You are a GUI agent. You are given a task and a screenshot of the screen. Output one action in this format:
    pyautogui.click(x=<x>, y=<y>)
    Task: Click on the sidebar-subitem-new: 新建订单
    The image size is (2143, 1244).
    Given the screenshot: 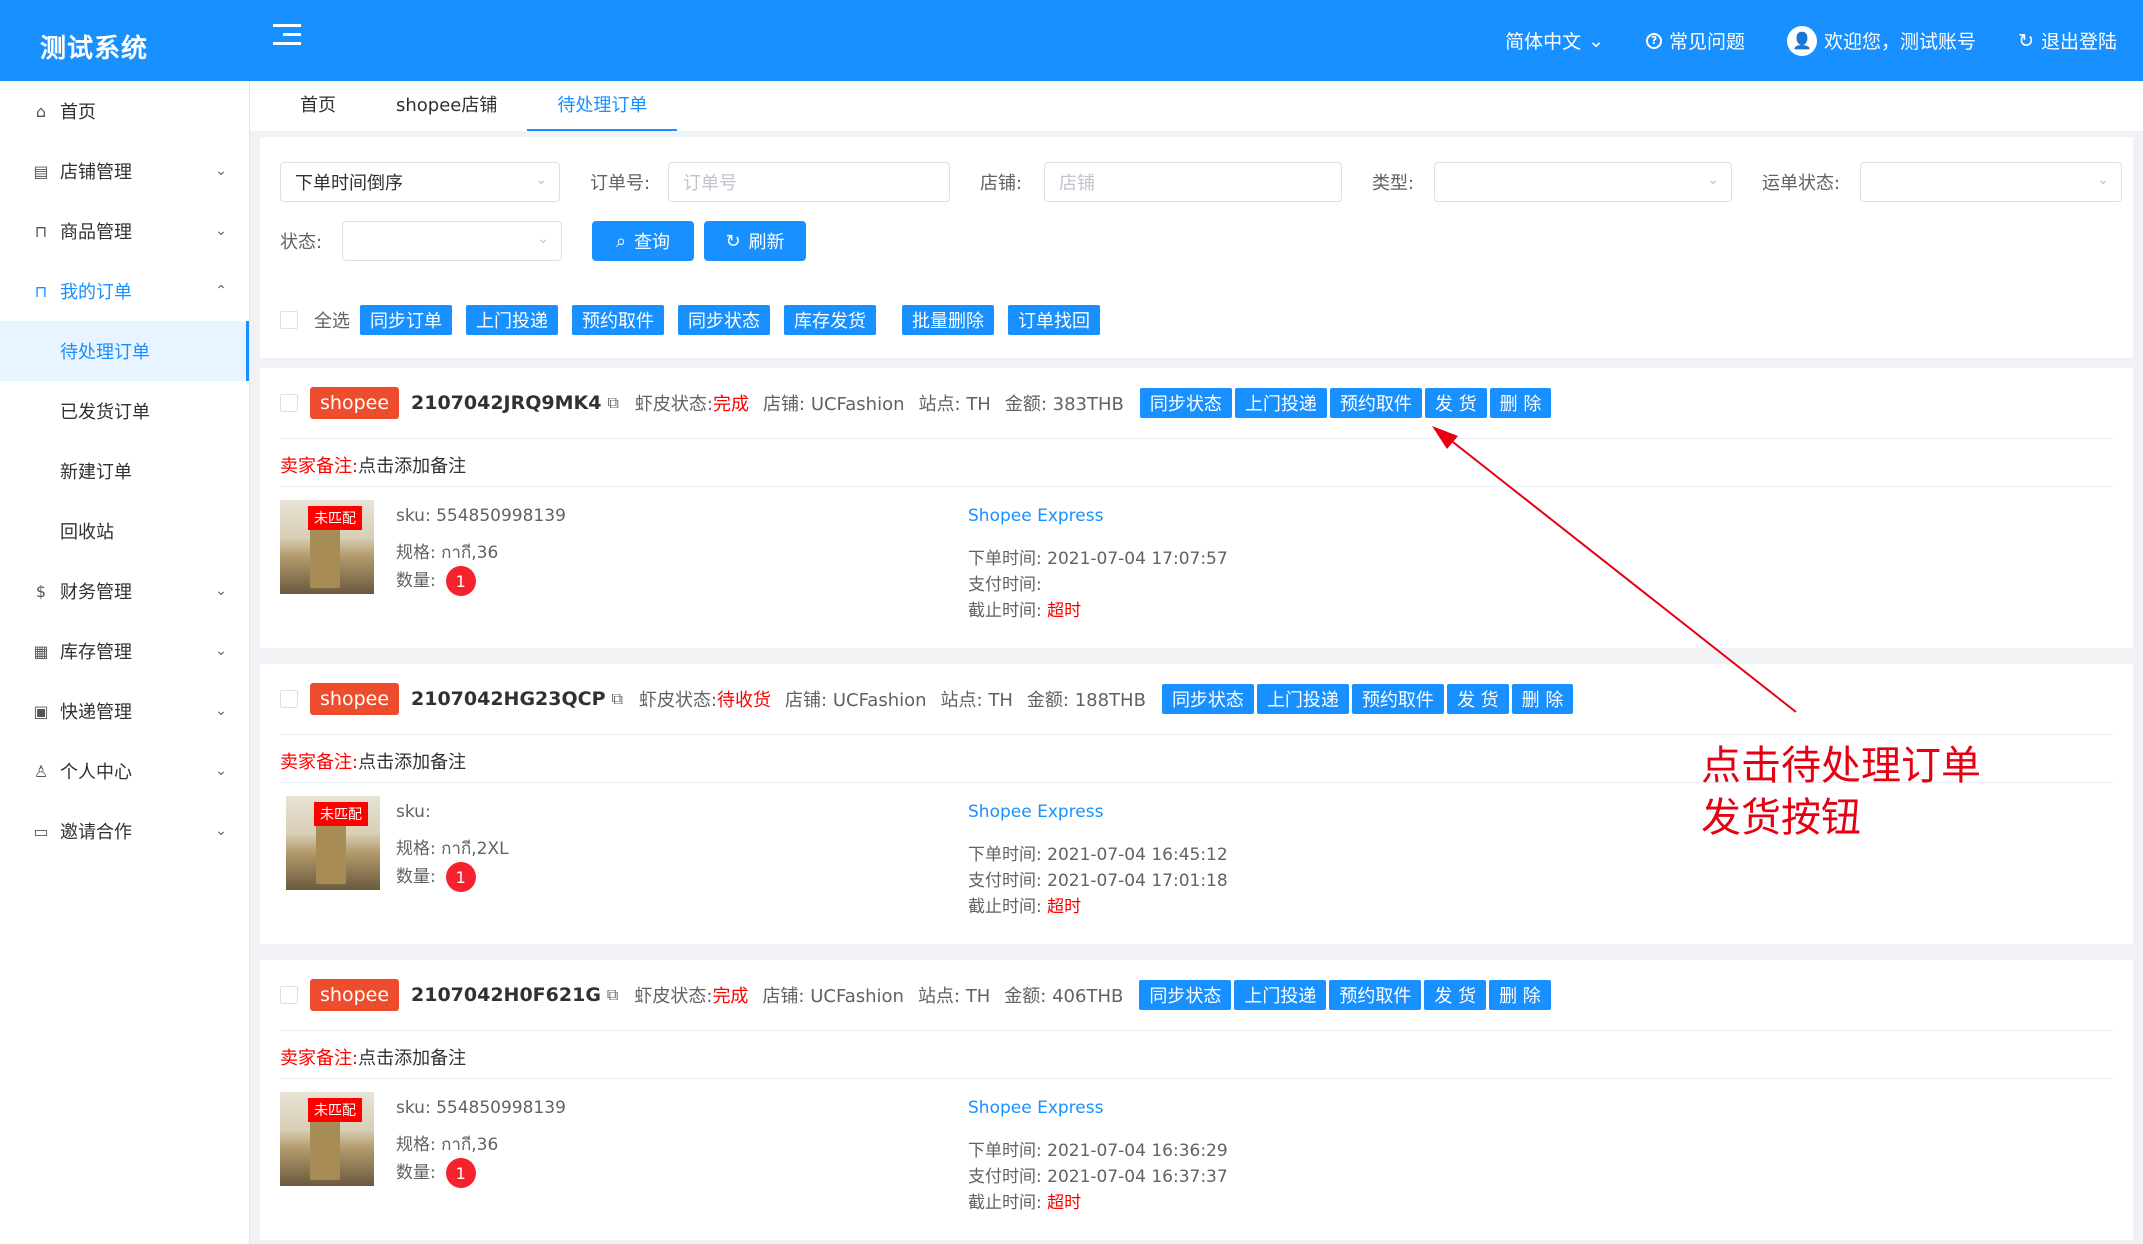 What is the action you would take?
    pyautogui.click(x=124, y=471)
    